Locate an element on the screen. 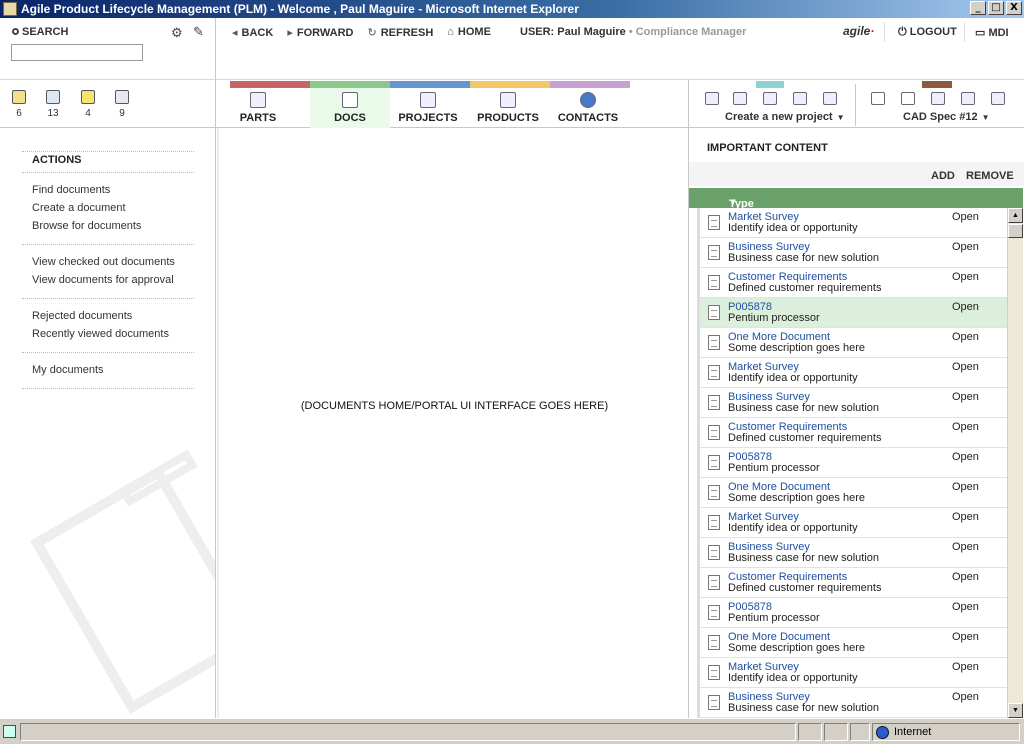 The width and height of the screenshot is (1024, 744). folder-open-icon is located at coordinates (770, 98).